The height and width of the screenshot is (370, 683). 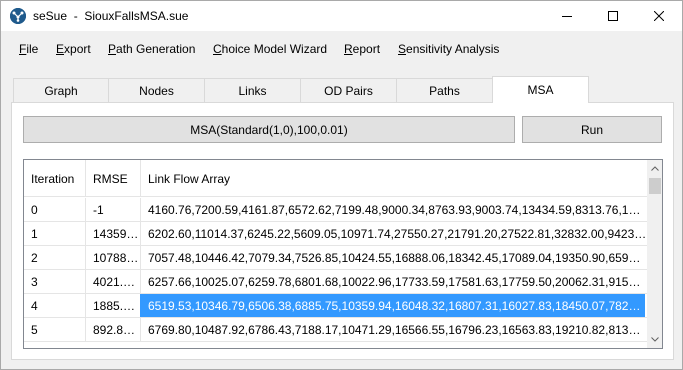 I want to click on menu-sensitivity-analysis-mnemonic: S, so click(x=402, y=49).